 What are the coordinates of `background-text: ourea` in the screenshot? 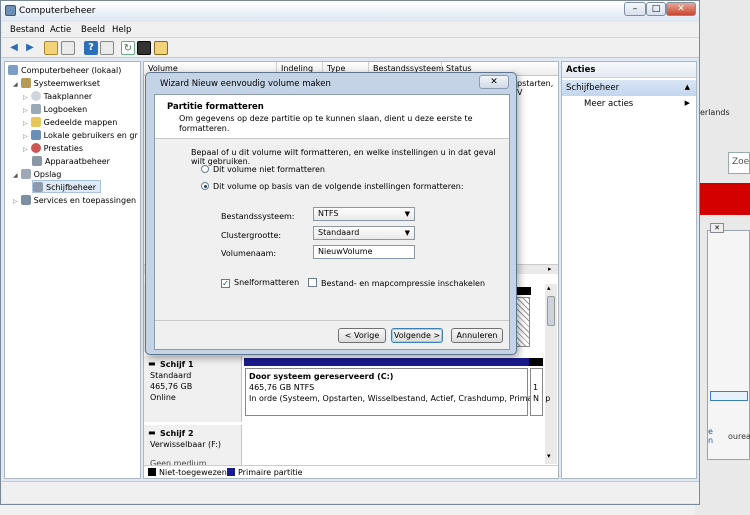 It's located at (739, 436).